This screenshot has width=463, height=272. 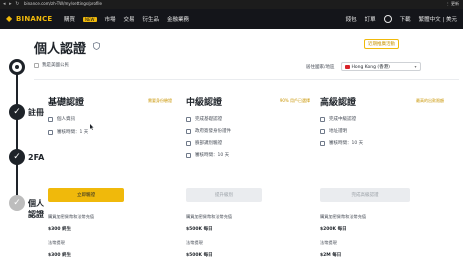 What do you see at coordinates (213, 131) in the screenshot?
I see `feature-item: 政府簽發身份證件` at bounding box center [213, 131].